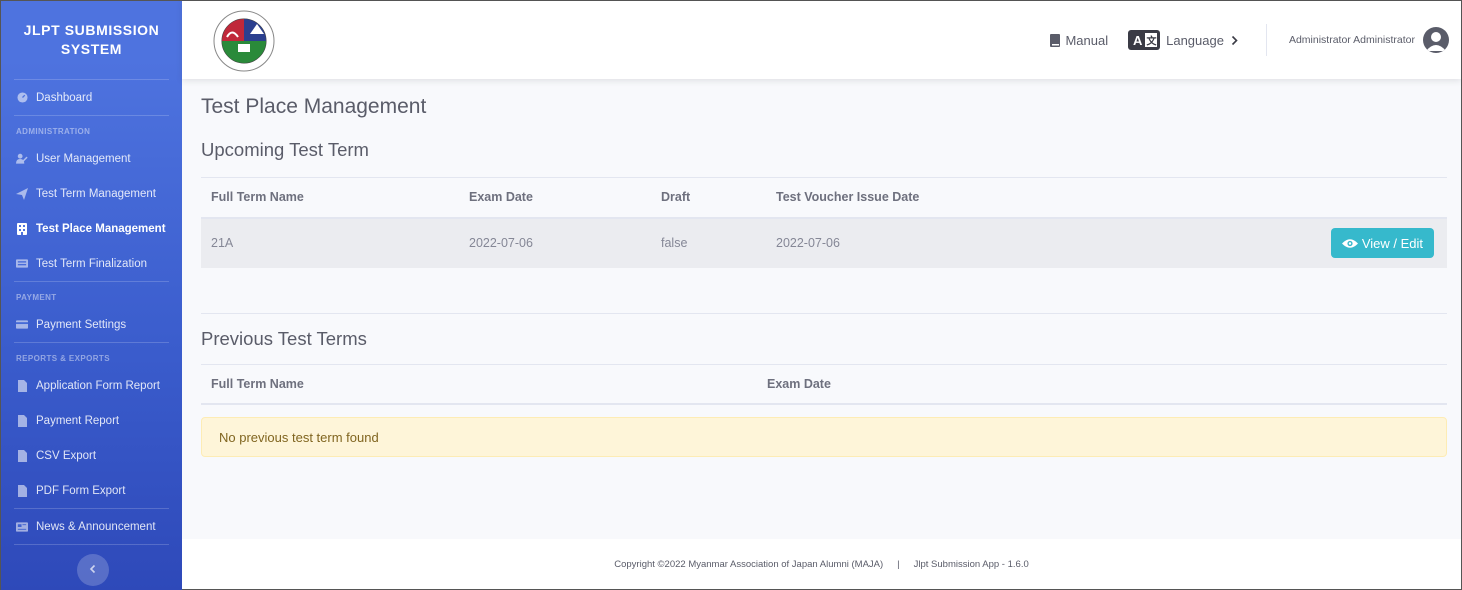  I want to click on sidebar-item-label: Test Term Management, so click(96, 193).